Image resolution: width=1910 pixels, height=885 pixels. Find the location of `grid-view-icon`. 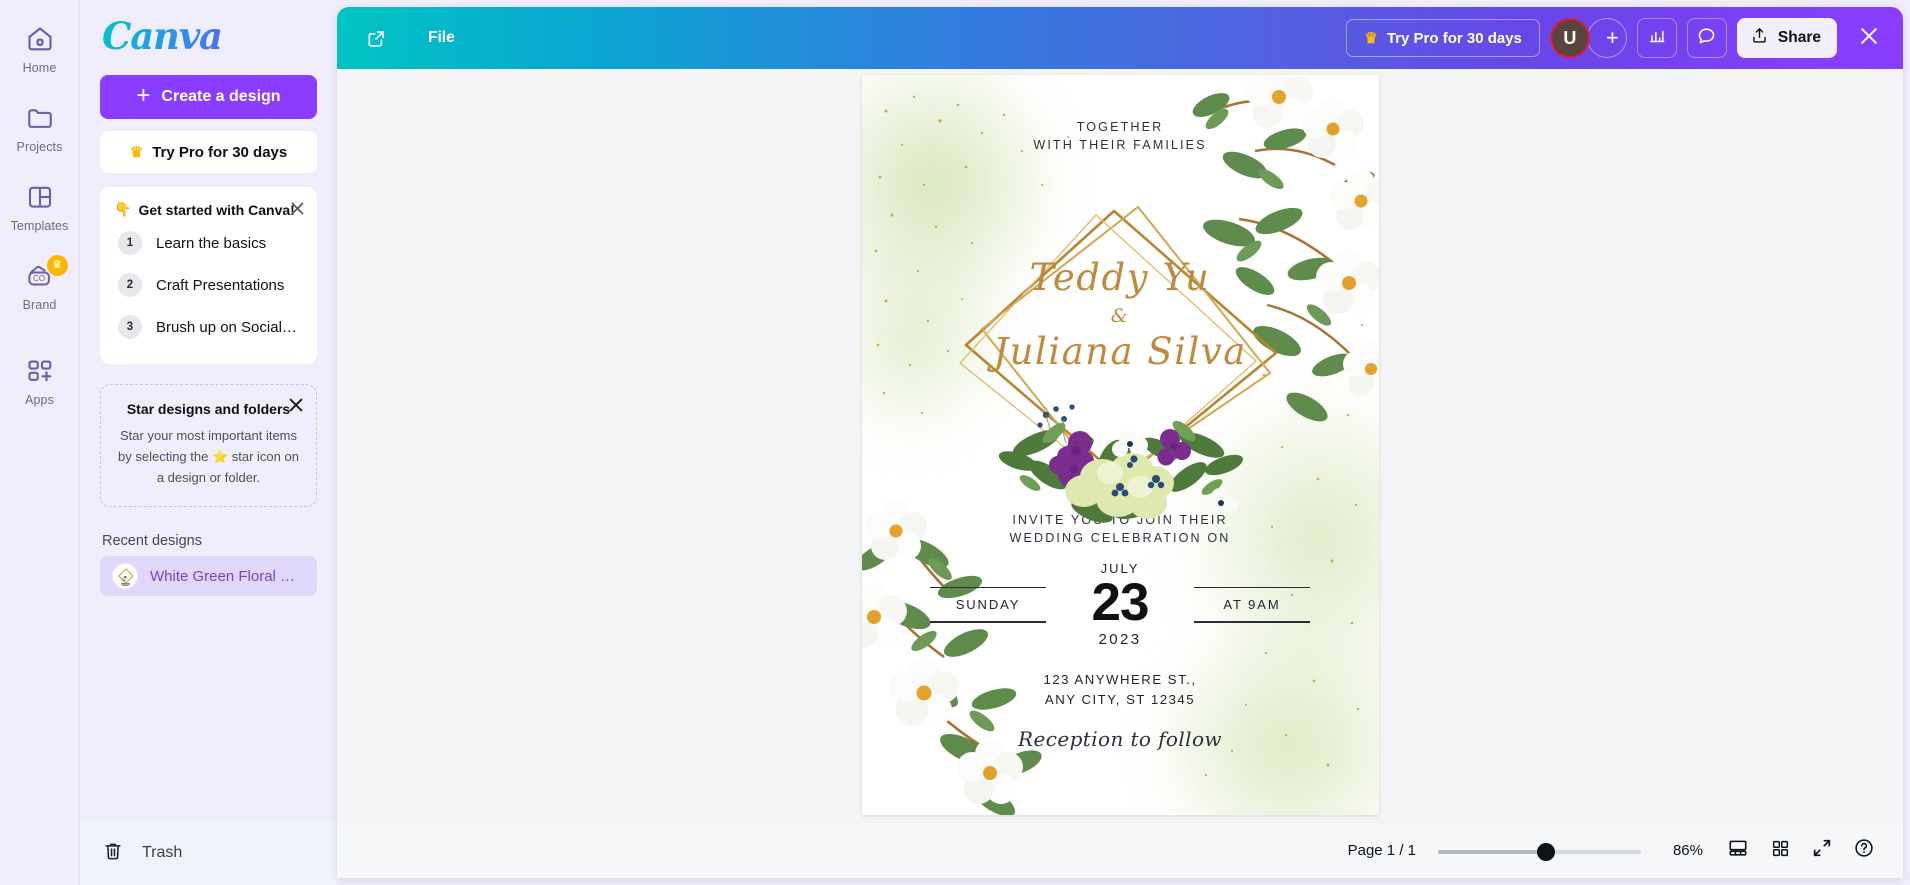

grid-view-icon is located at coordinates (1780, 851).